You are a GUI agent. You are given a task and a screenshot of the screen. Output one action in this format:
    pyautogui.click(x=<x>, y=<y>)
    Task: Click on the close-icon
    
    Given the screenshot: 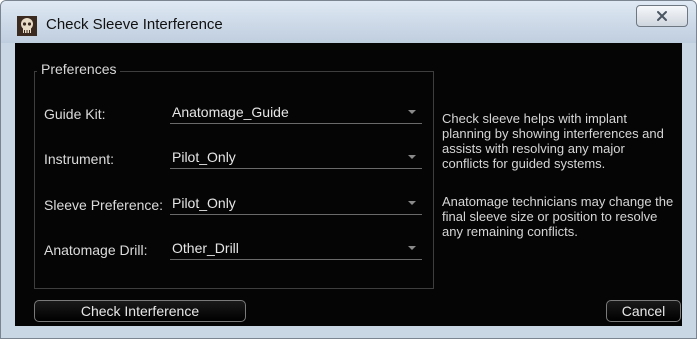 What is the action you would take?
    pyautogui.click(x=662, y=16)
    